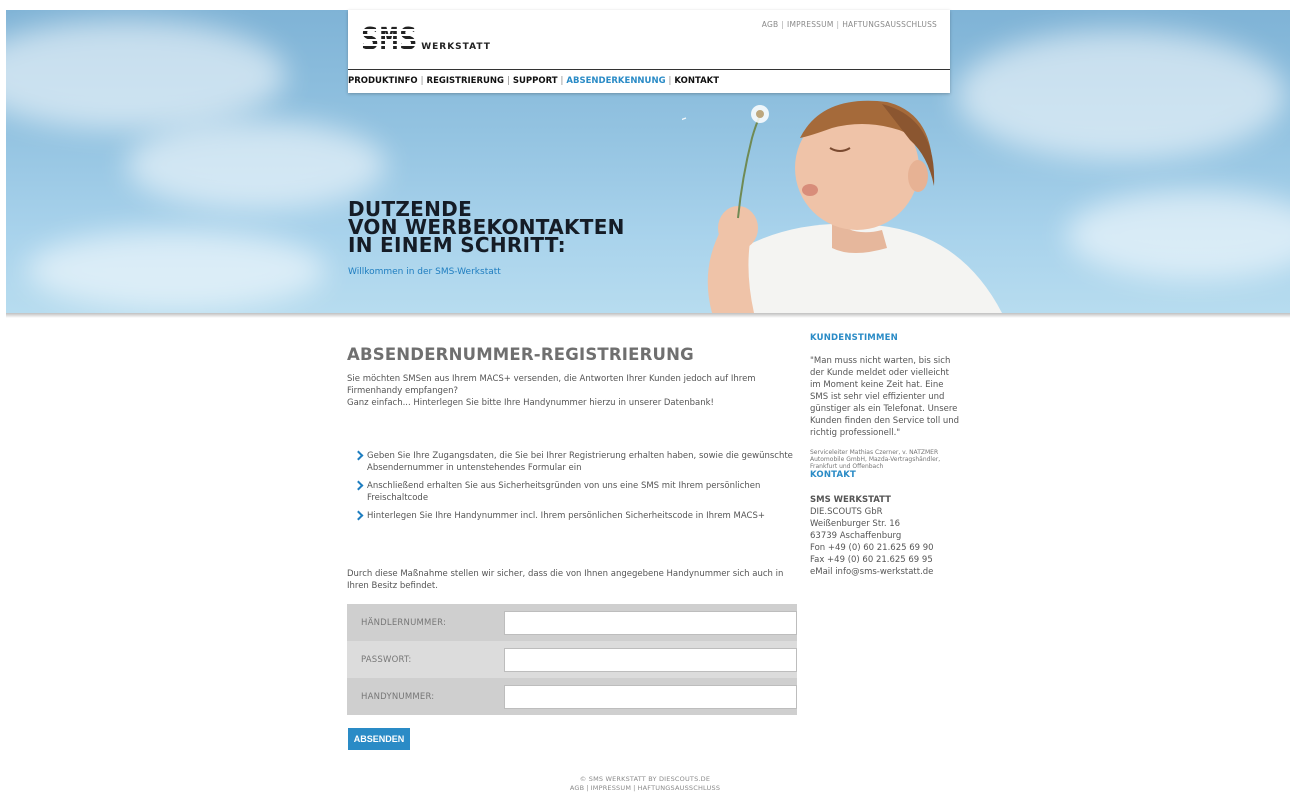 The image size is (1290, 796). I want to click on contact-heading: KONTAKT, so click(833, 475).